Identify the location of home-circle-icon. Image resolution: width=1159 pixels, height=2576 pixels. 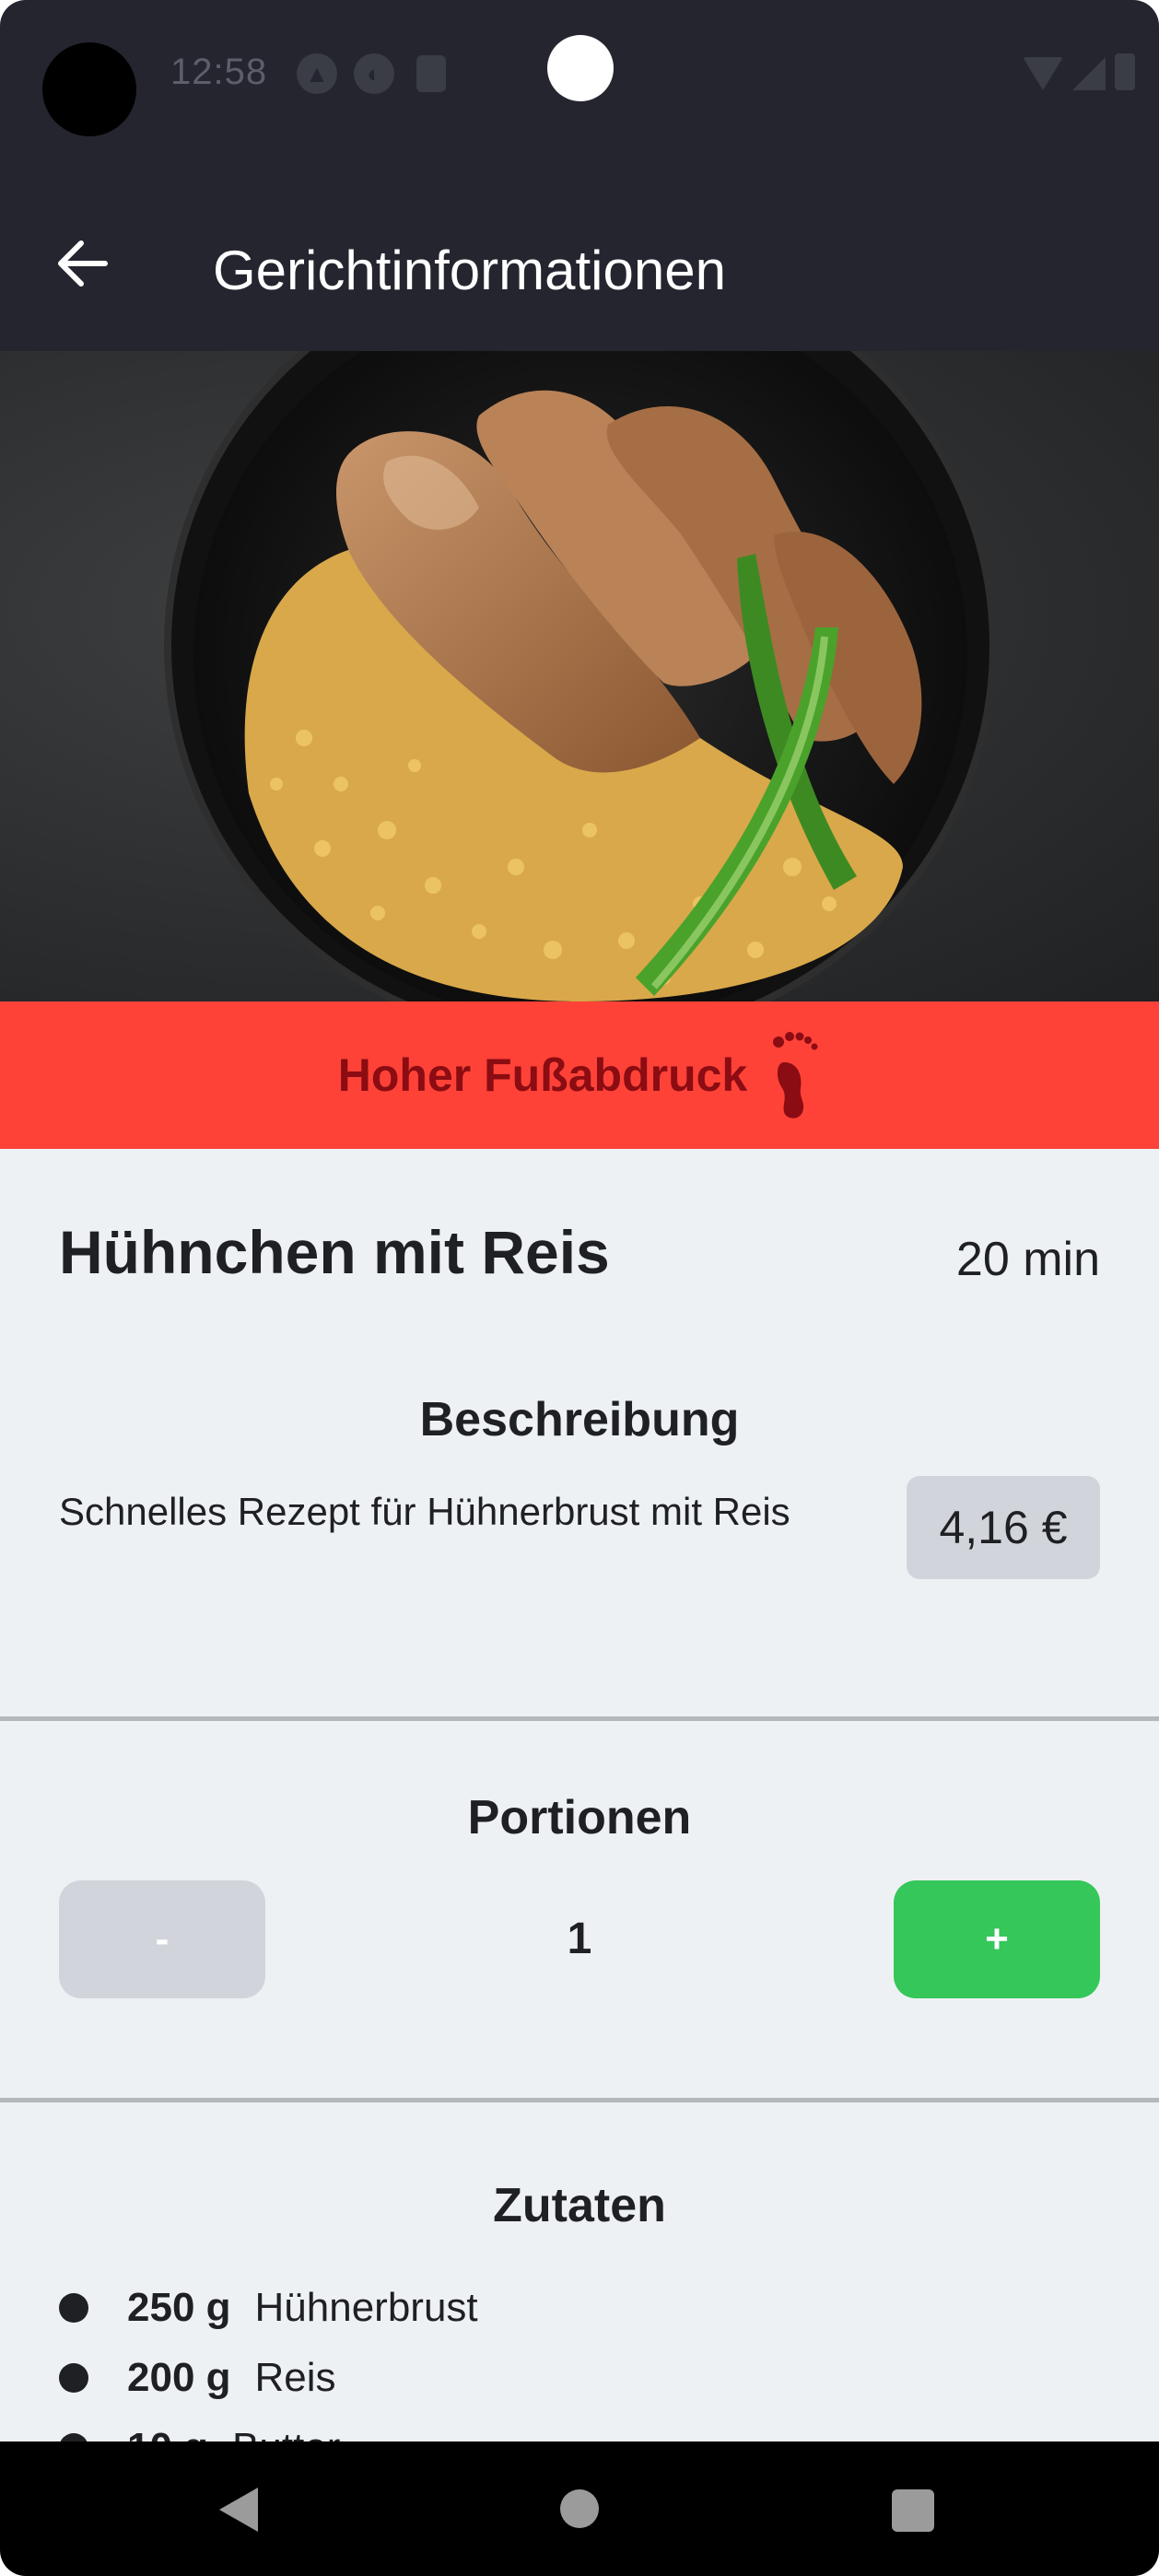
(579, 2508).